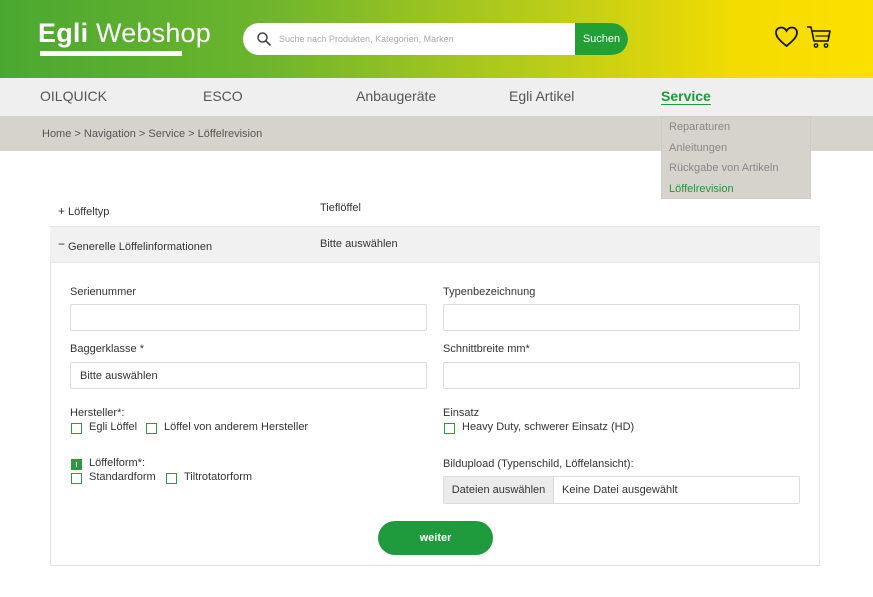  I want to click on nav-item-esco: ESCO, so click(223, 96).